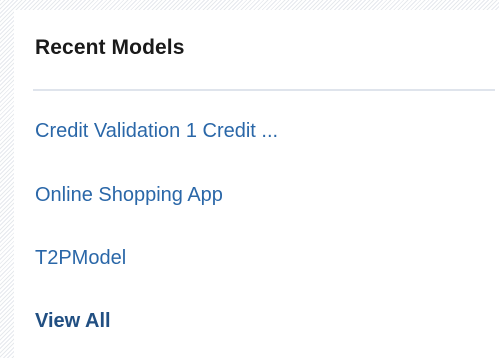  Describe the element at coordinates (249, 5) in the screenshot. I see `hatched-border-top` at that location.